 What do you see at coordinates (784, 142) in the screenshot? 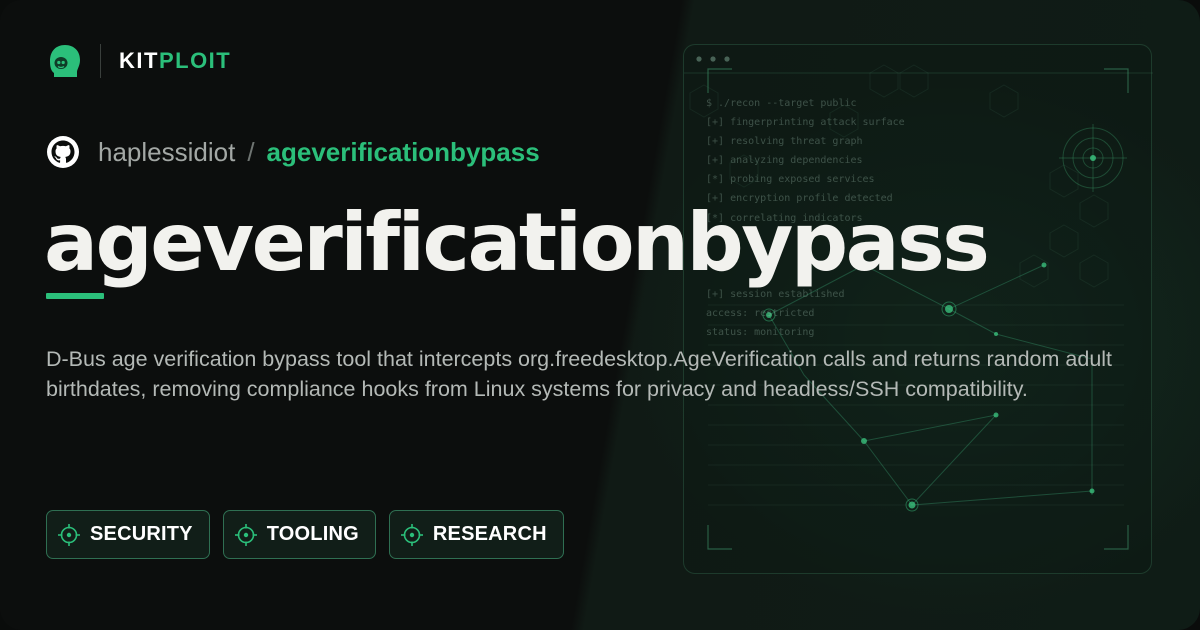
I see `terminal-line: [+] resolving threat graph` at bounding box center [784, 142].